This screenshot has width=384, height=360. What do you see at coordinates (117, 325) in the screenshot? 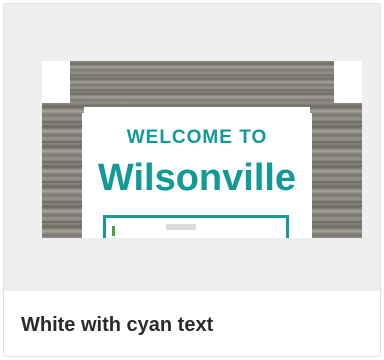
I see `option-label: White with cyan text` at bounding box center [117, 325].